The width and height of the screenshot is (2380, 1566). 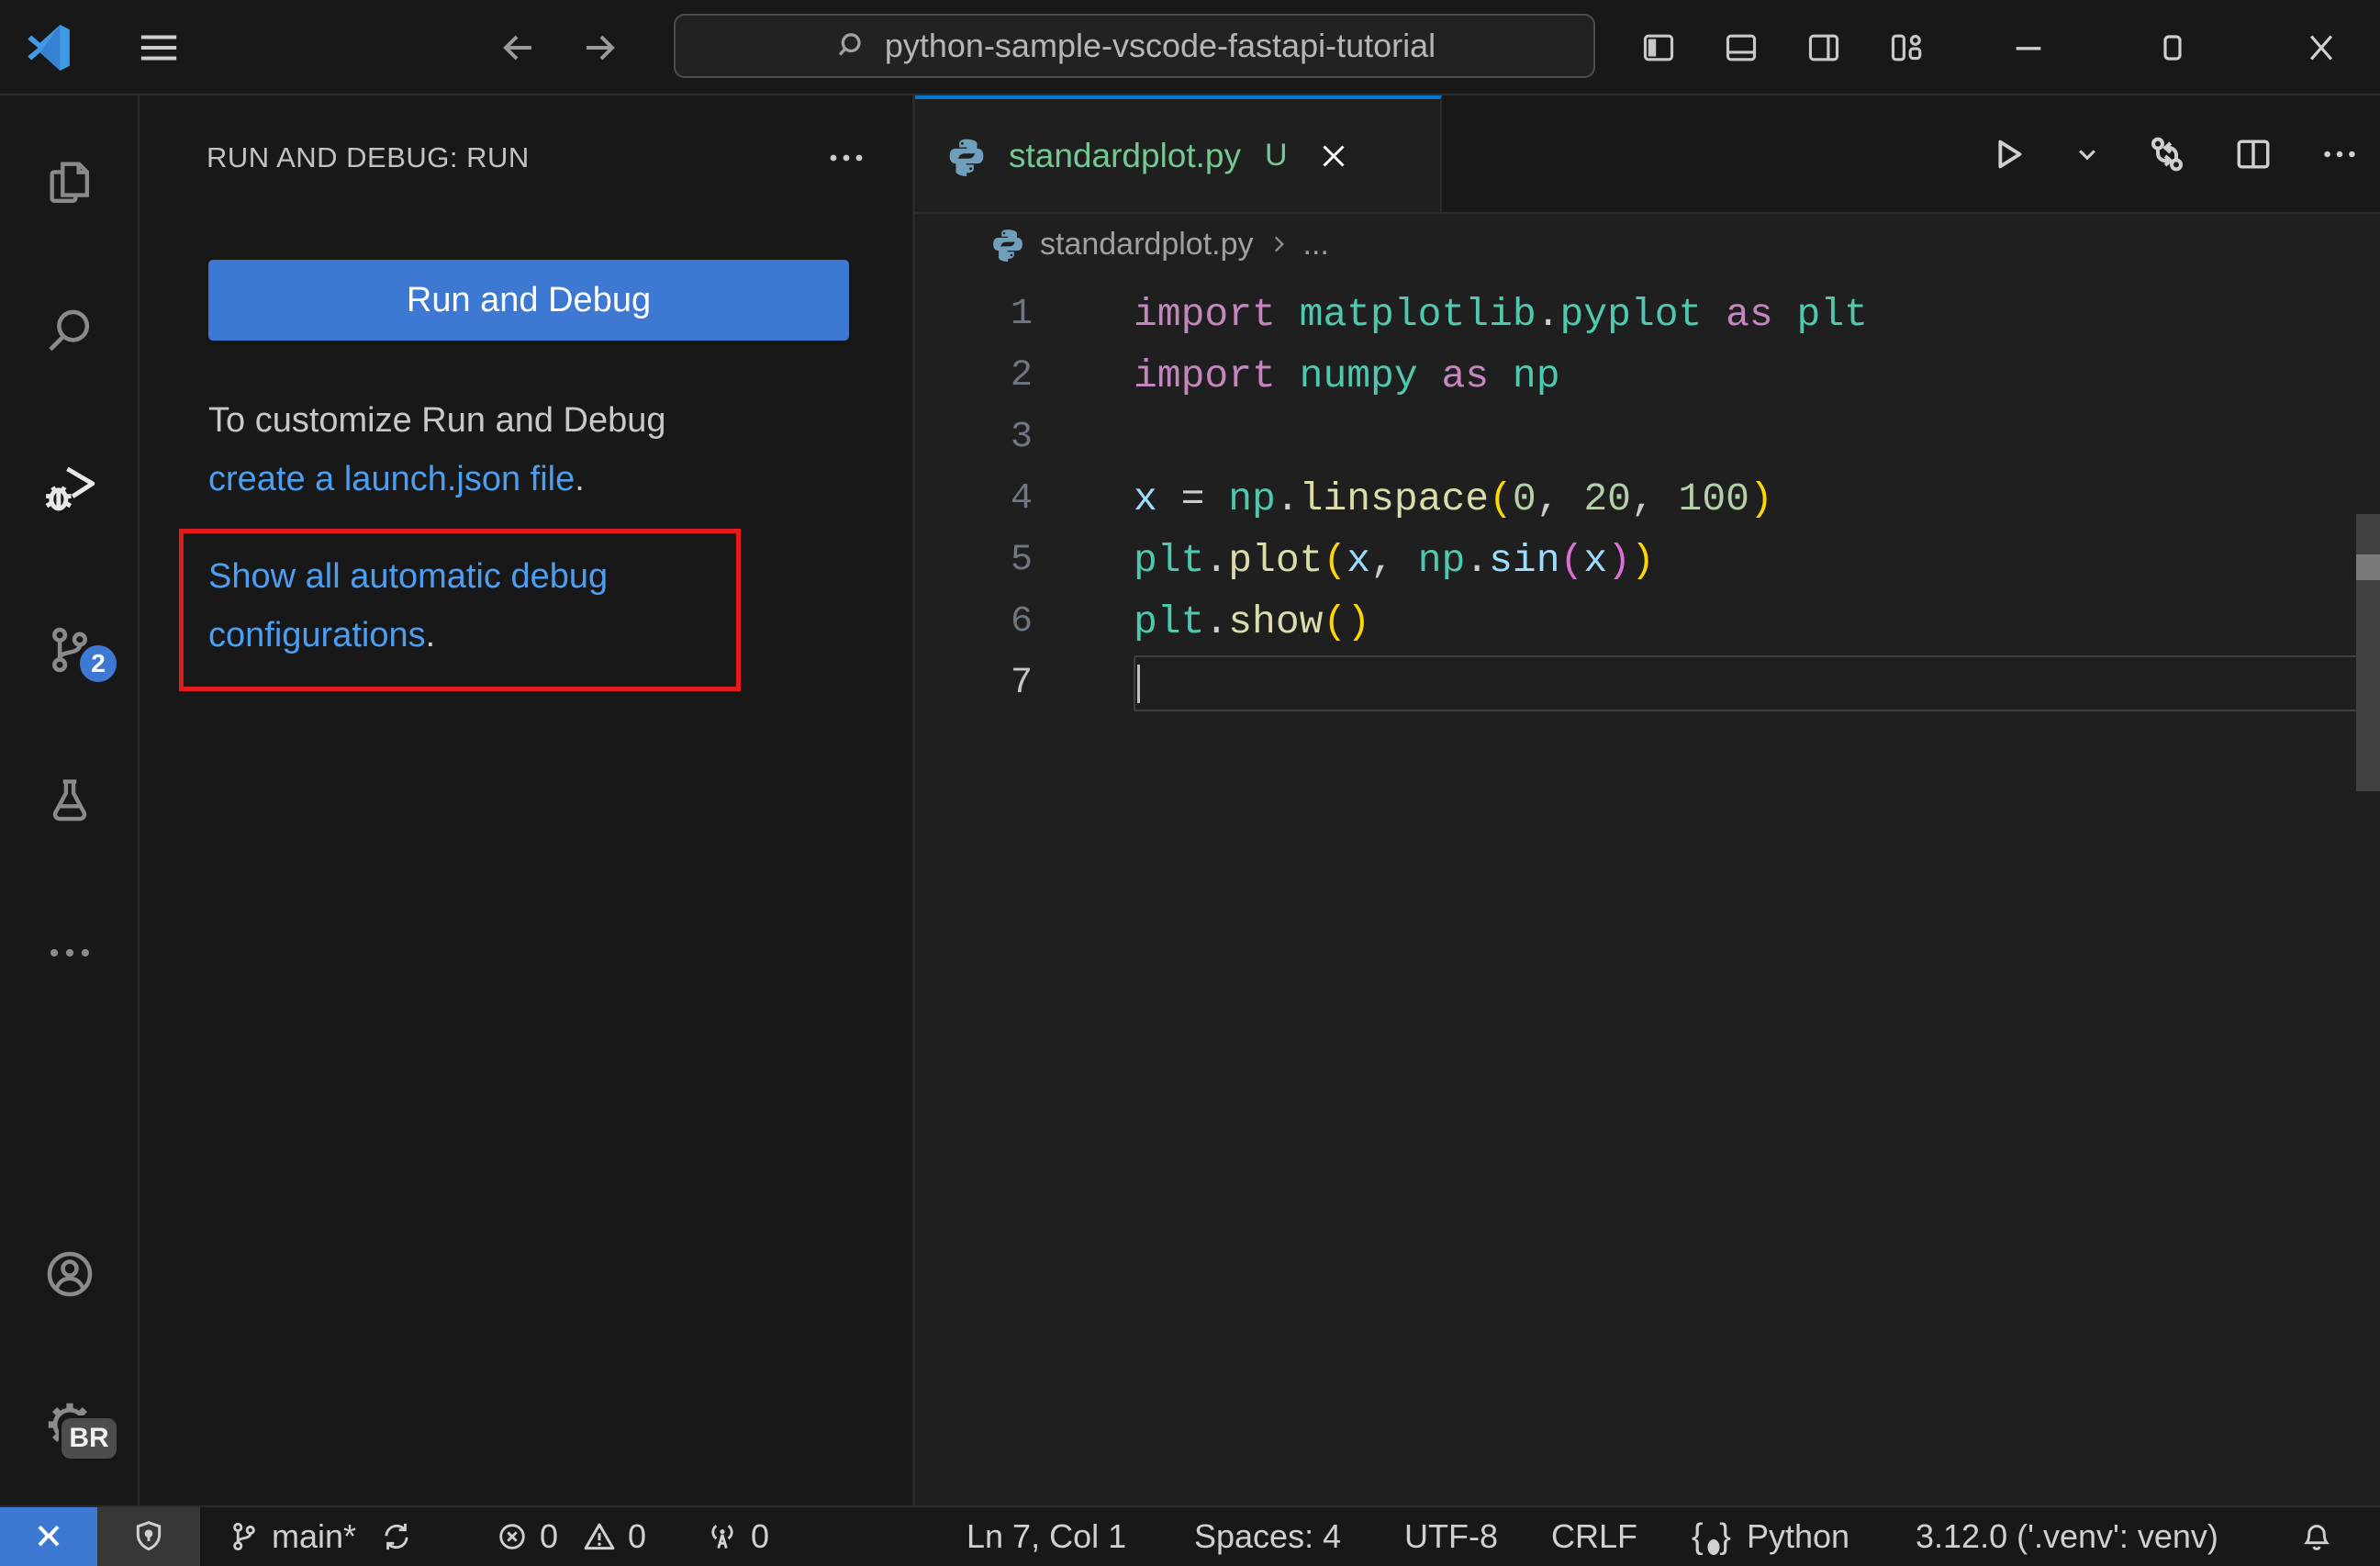 I want to click on code-line: 2 import numpy as np, so click(x=1647, y=376).